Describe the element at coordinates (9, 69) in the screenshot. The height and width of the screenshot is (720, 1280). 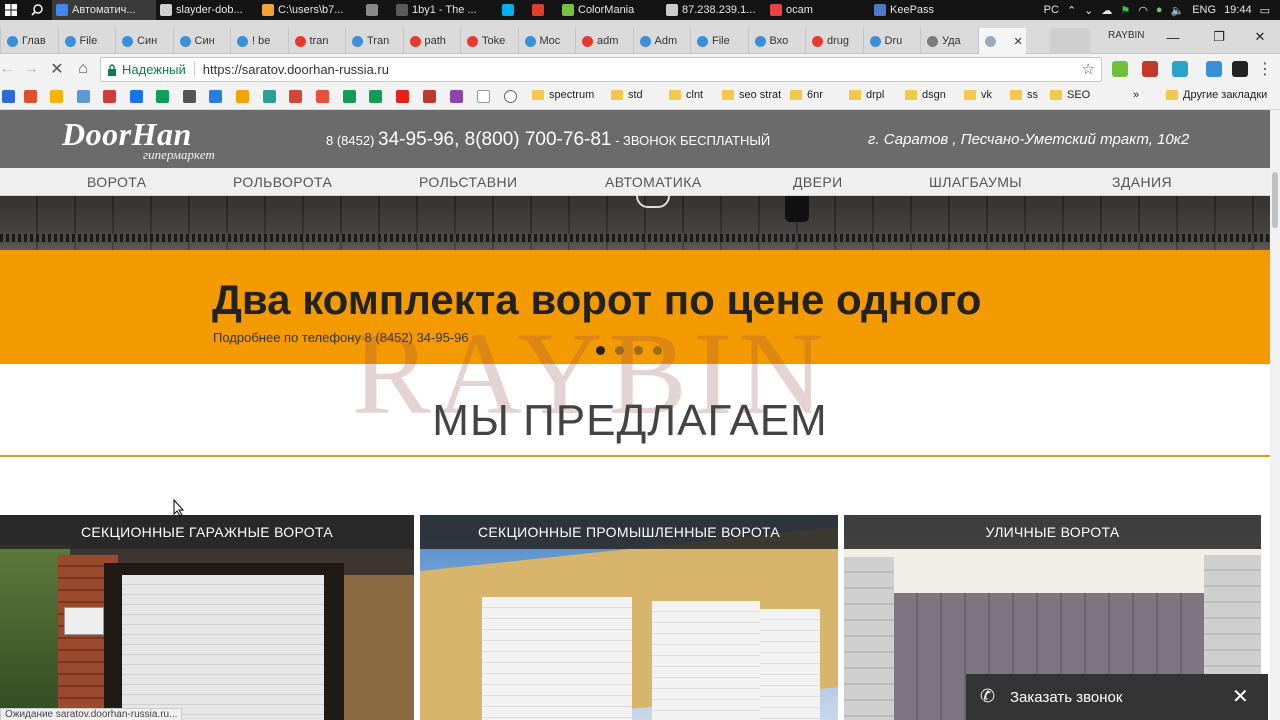
I see `back-button: ←` at that location.